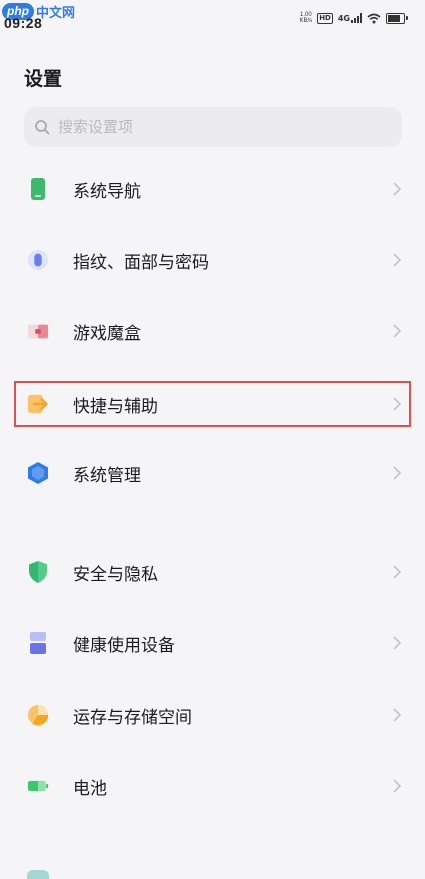  I want to click on search-bar, so click(213, 127).